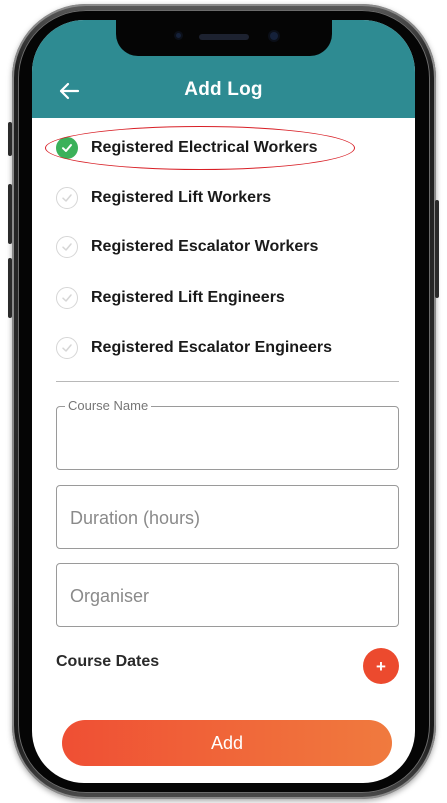 The image size is (447, 803). I want to click on category-item-lift-engineers: Registered Lift Engineers, so click(170, 298).